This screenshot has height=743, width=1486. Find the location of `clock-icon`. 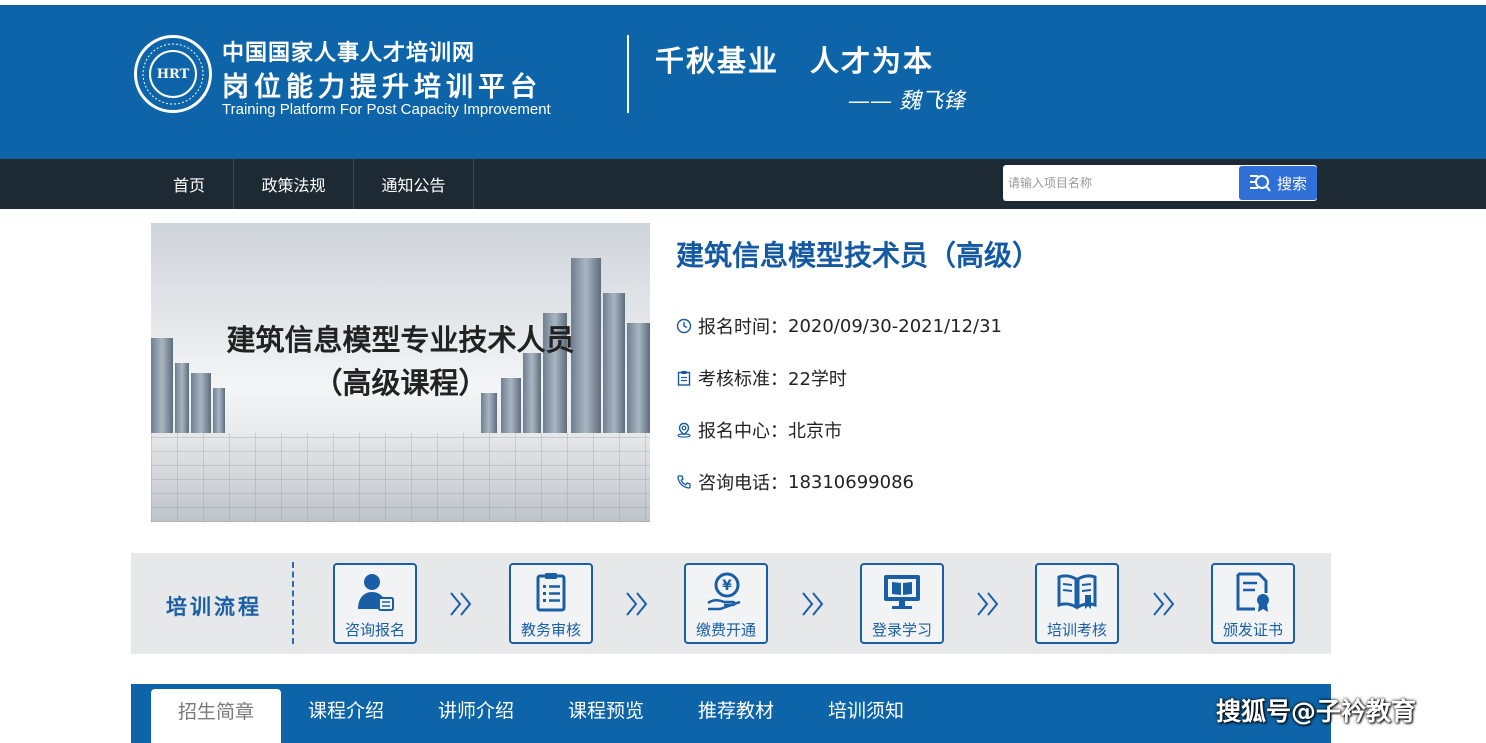

clock-icon is located at coordinates (684, 326).